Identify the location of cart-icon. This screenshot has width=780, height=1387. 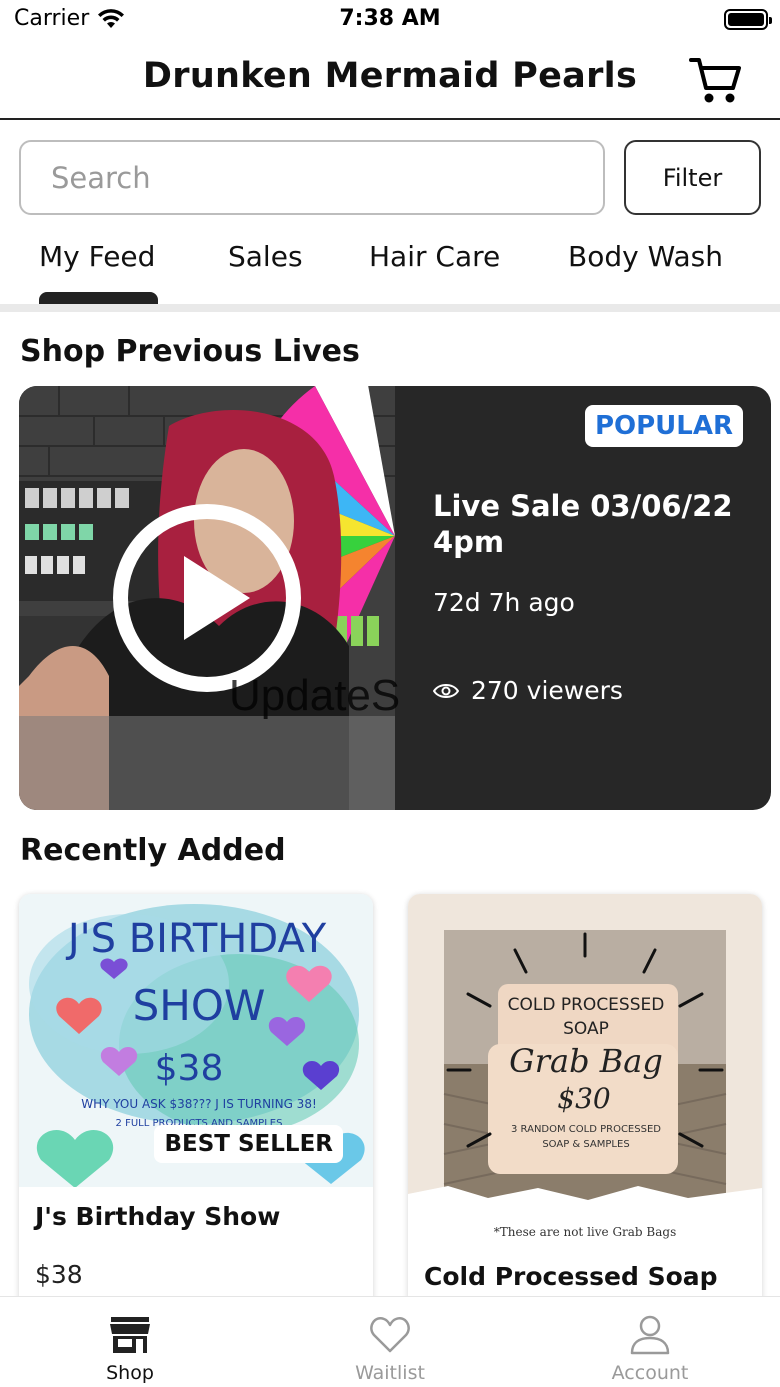
(715, 80).